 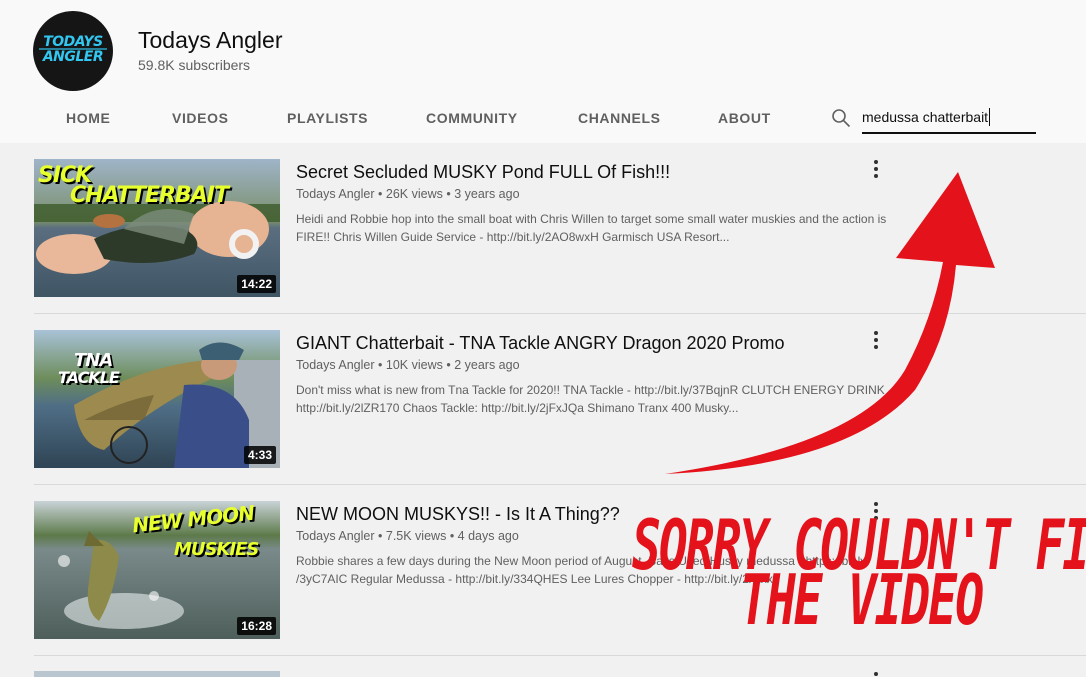 What do you see at coordinates (862, 601) in the screenshot?
I see `annotation-line-2: THE VIDEO` at bounding box center [862, 601].